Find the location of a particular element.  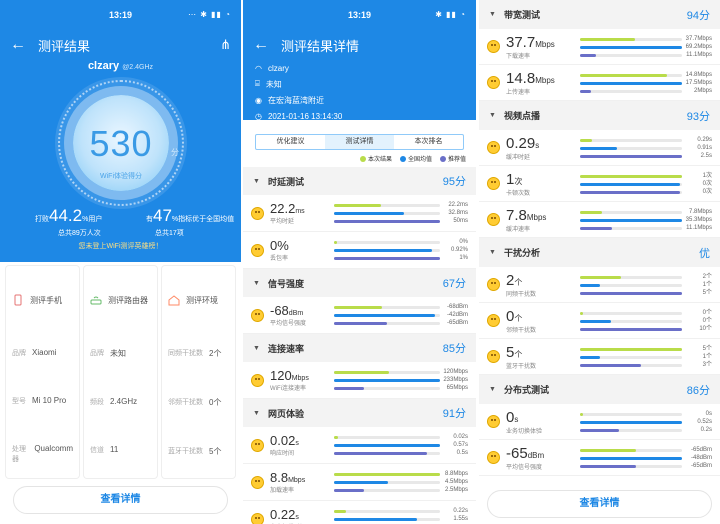

metric-values: 2个 1个 5个 is located at coordinates (697, 285).